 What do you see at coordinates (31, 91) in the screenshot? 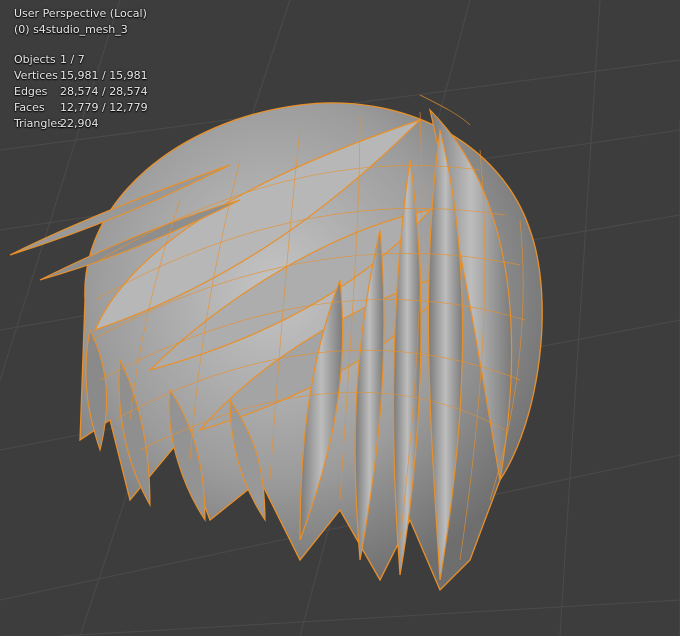
I see `stat-label: Edges` at bounding box center [31, 91].